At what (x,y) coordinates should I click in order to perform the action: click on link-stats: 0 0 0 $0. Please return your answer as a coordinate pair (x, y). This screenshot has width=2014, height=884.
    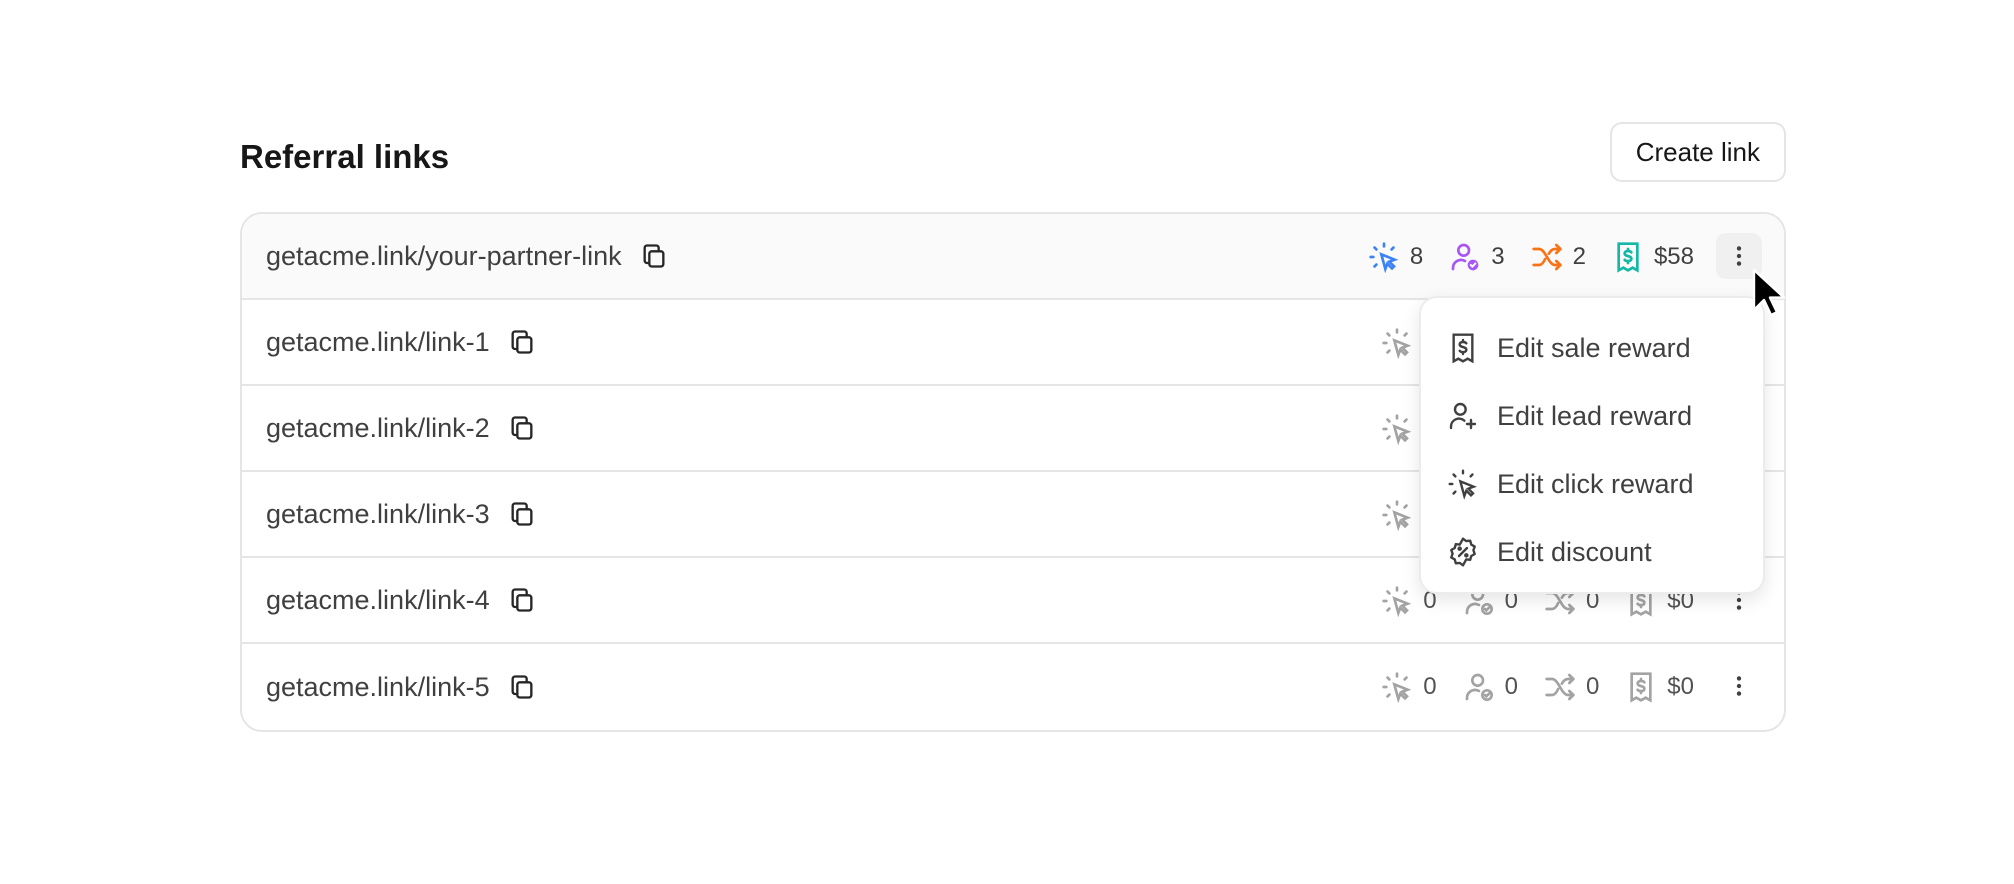
    Looking at the image, I should click on (1524, 687).